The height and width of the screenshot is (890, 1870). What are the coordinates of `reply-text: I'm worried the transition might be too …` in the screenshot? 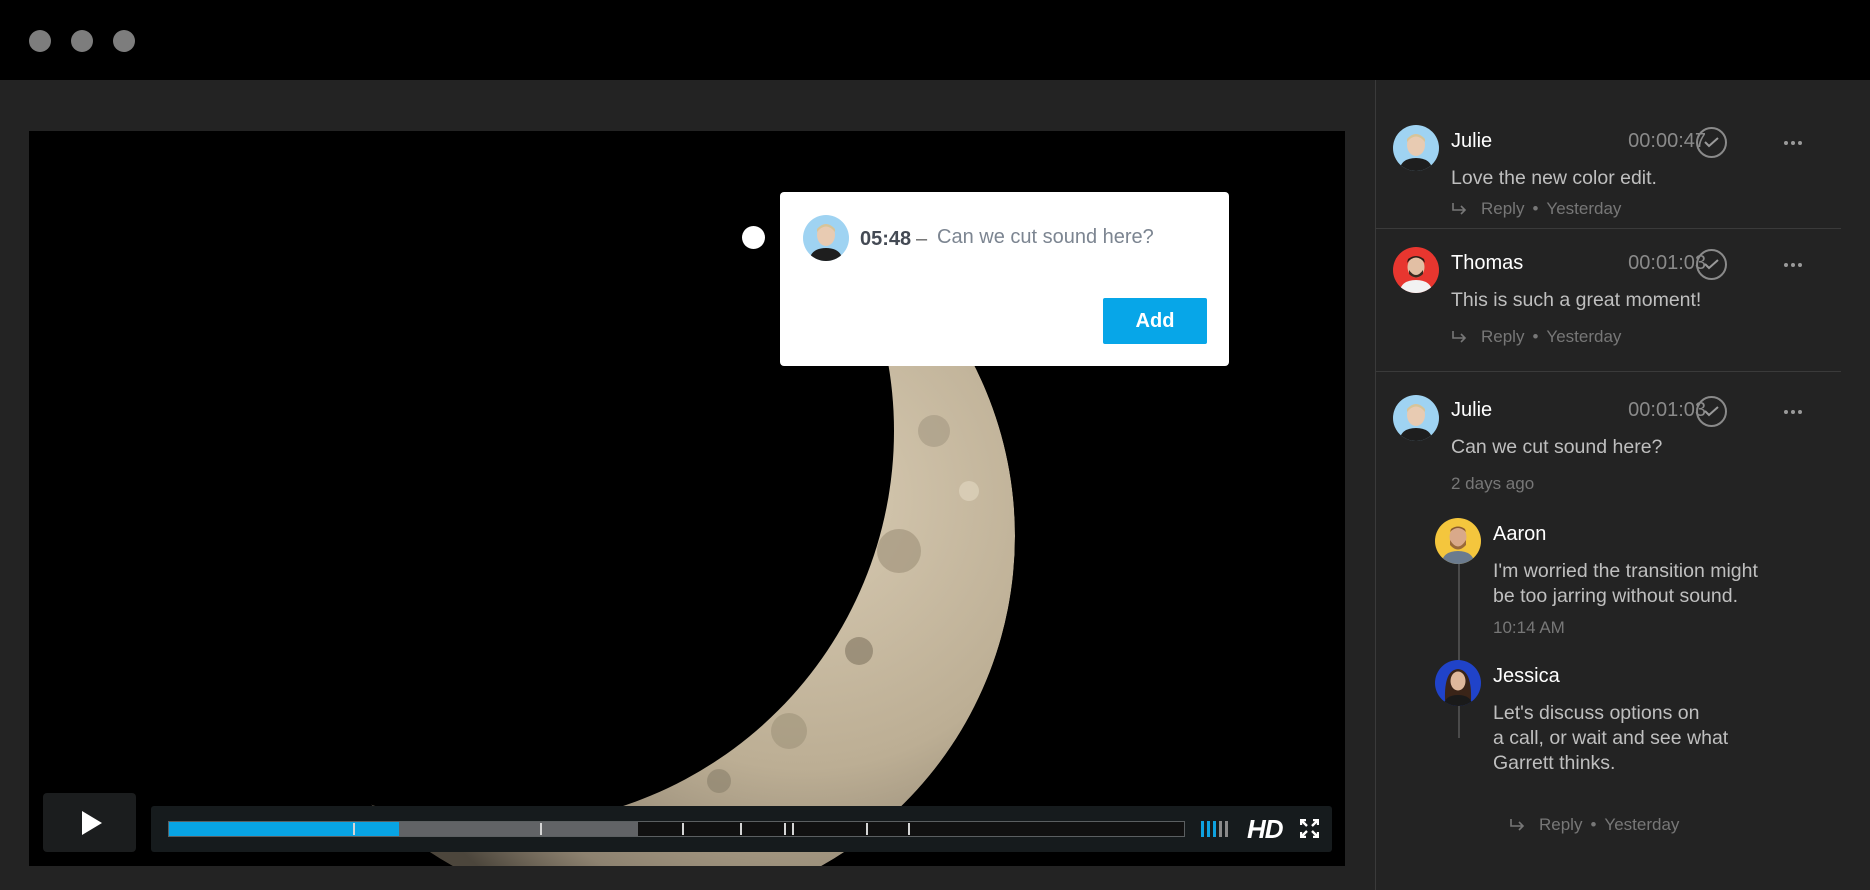 It's located at (1625, 583).